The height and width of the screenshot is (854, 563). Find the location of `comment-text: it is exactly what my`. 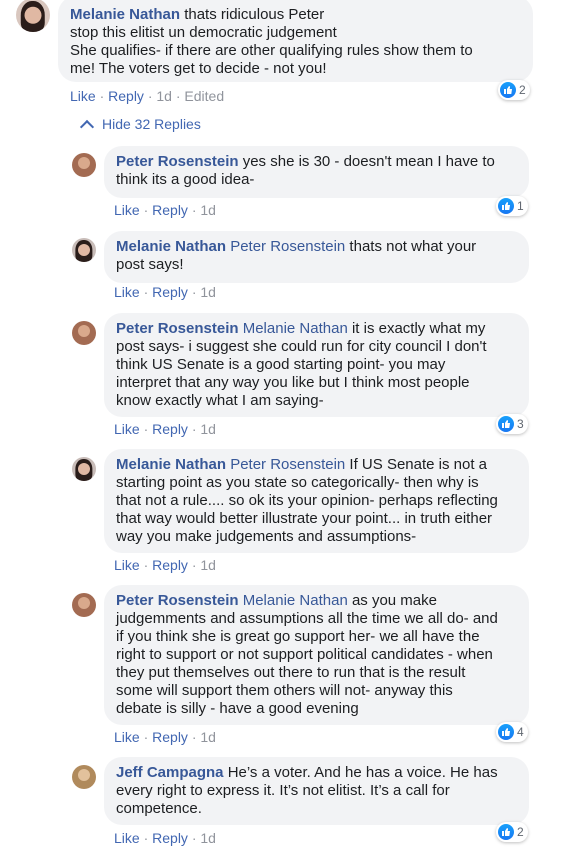

comment-text: it is exactly what my is located at coordinates (416, 328).